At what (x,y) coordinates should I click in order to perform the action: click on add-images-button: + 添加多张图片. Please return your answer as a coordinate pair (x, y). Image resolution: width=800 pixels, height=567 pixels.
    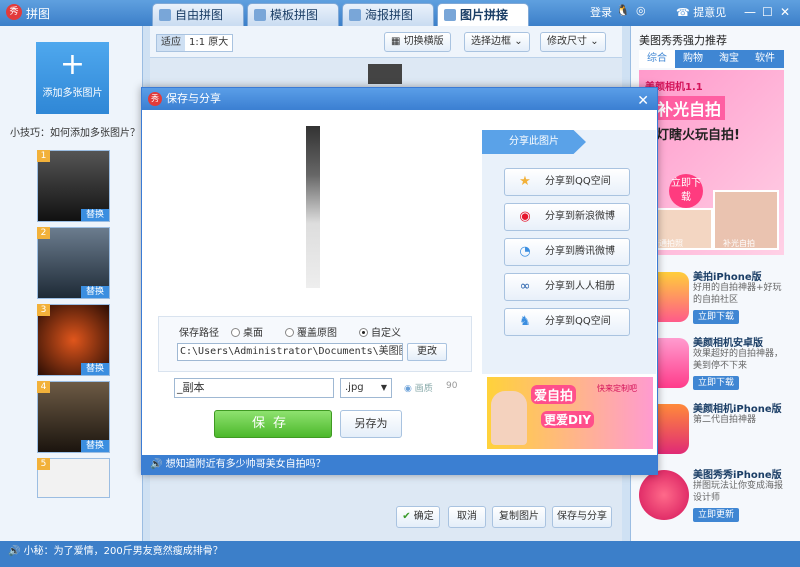
    Looking at the image, I should click on (72, 78).